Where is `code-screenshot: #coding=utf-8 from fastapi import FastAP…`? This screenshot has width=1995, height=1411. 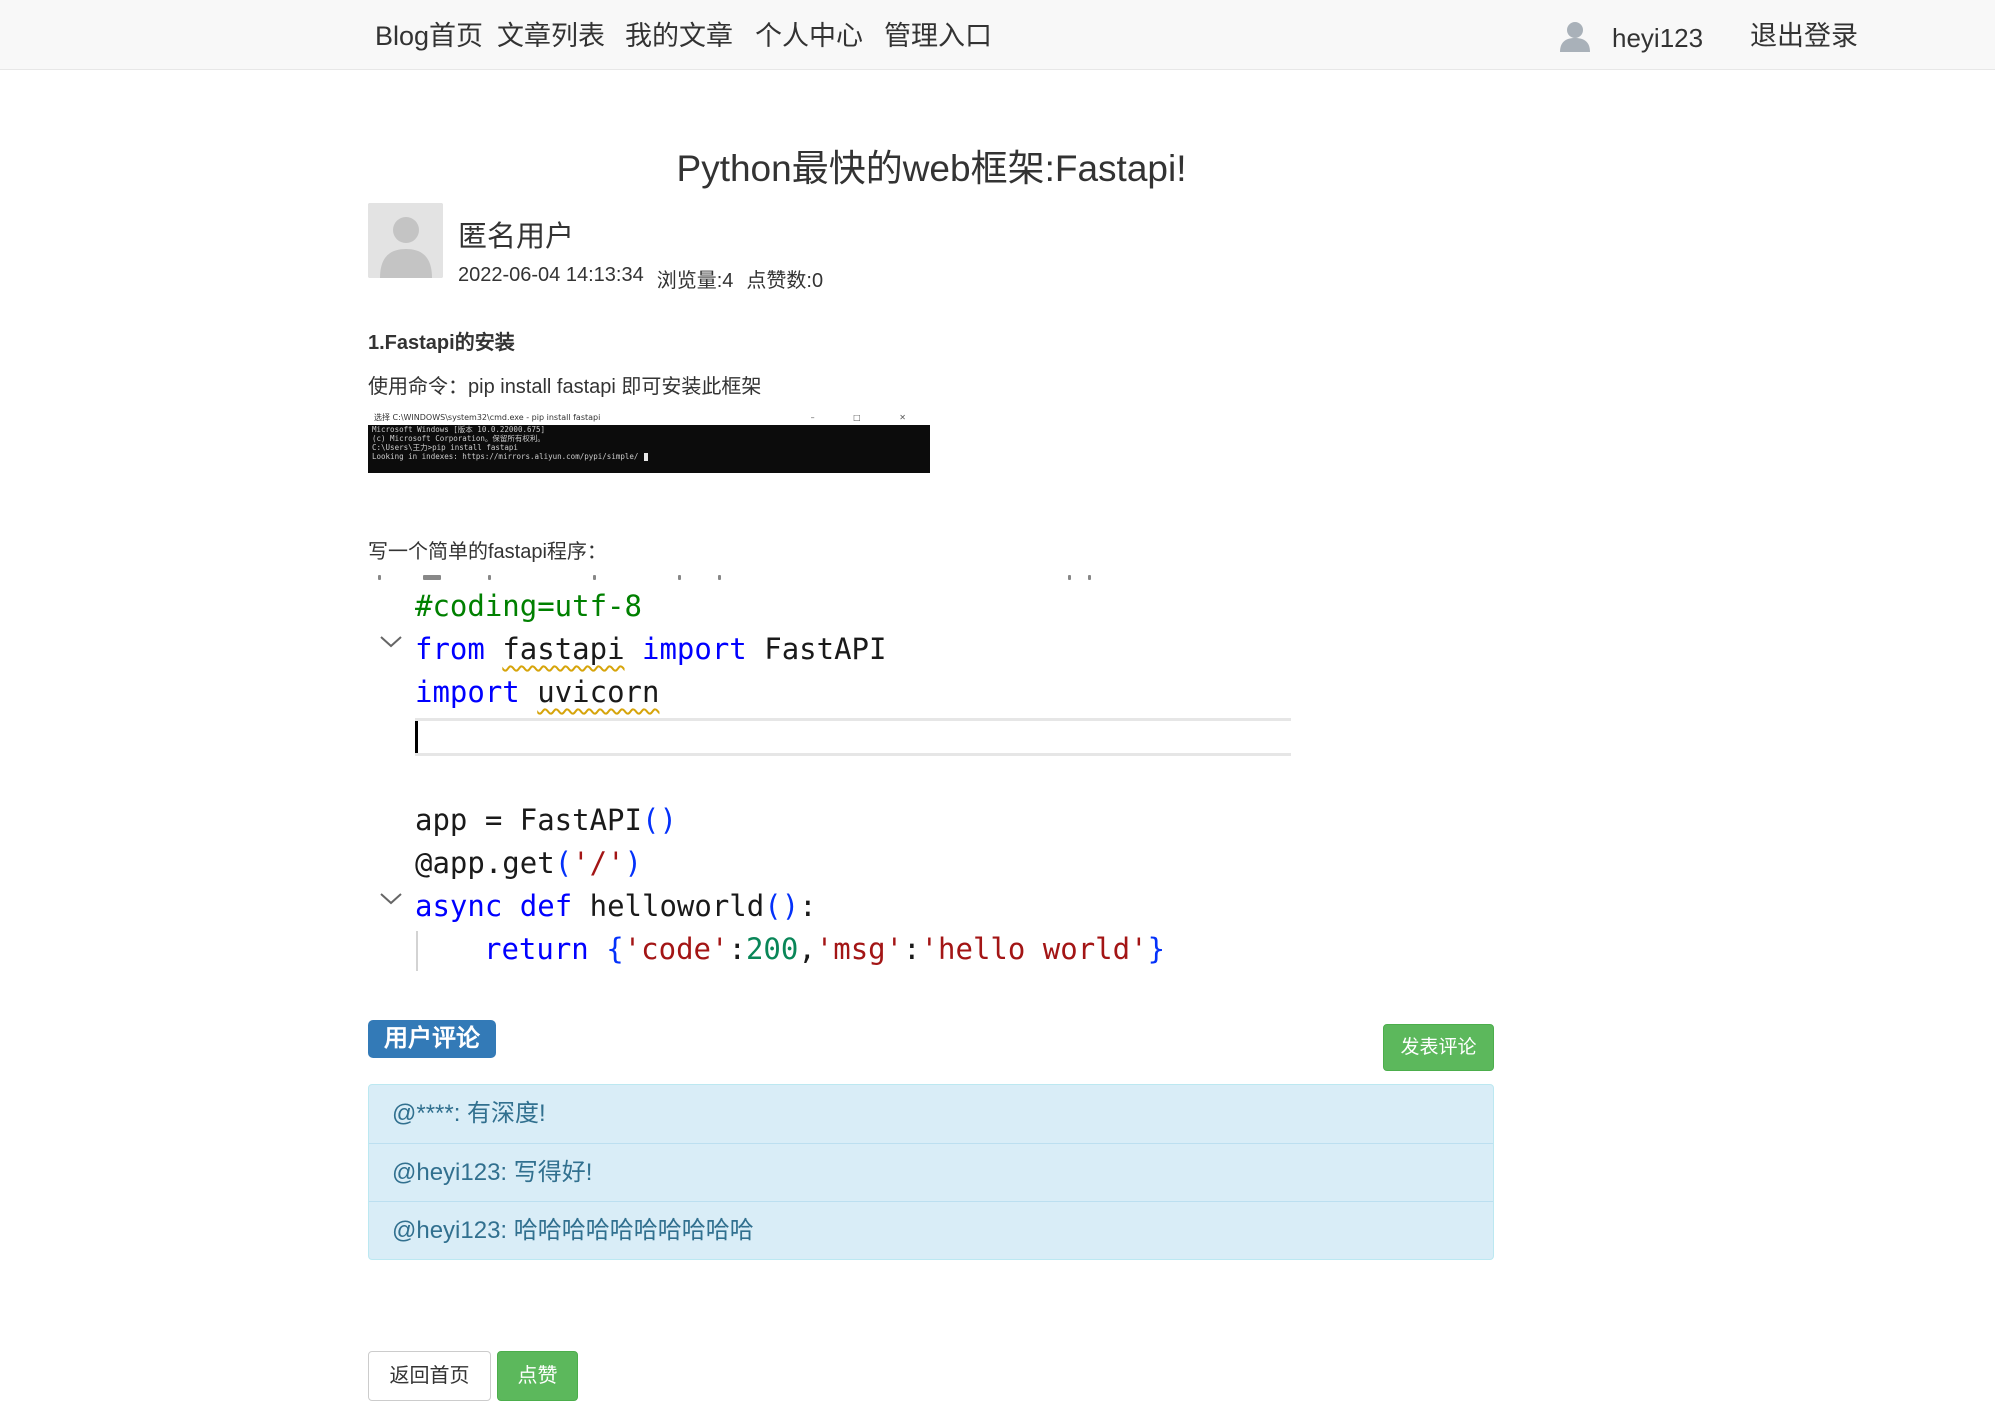
code-screenshot: #coding=utf-8 from fastapi import FastAP… is located at coordinates (858, 775).